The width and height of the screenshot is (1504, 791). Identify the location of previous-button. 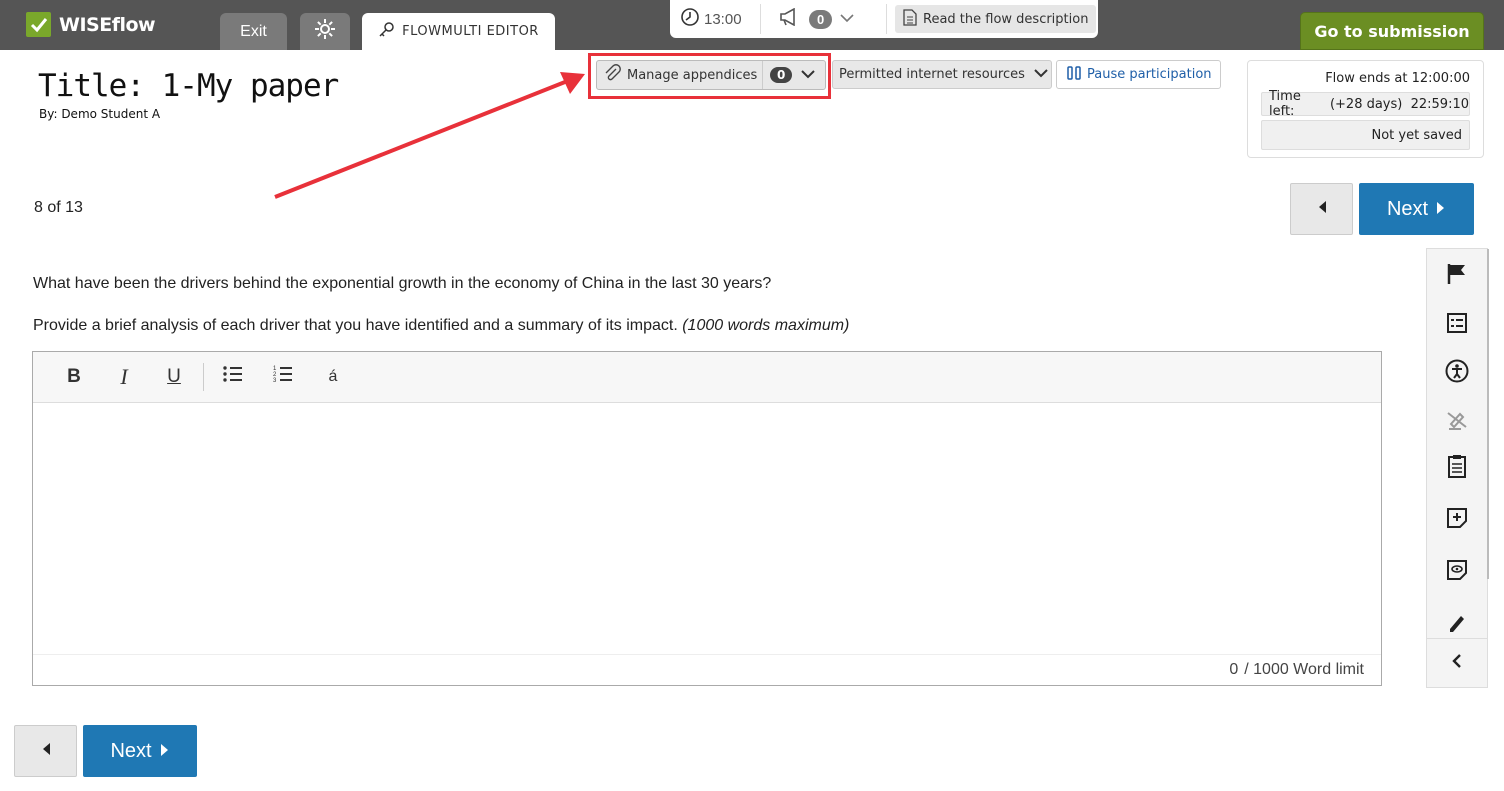
(1321, 209).